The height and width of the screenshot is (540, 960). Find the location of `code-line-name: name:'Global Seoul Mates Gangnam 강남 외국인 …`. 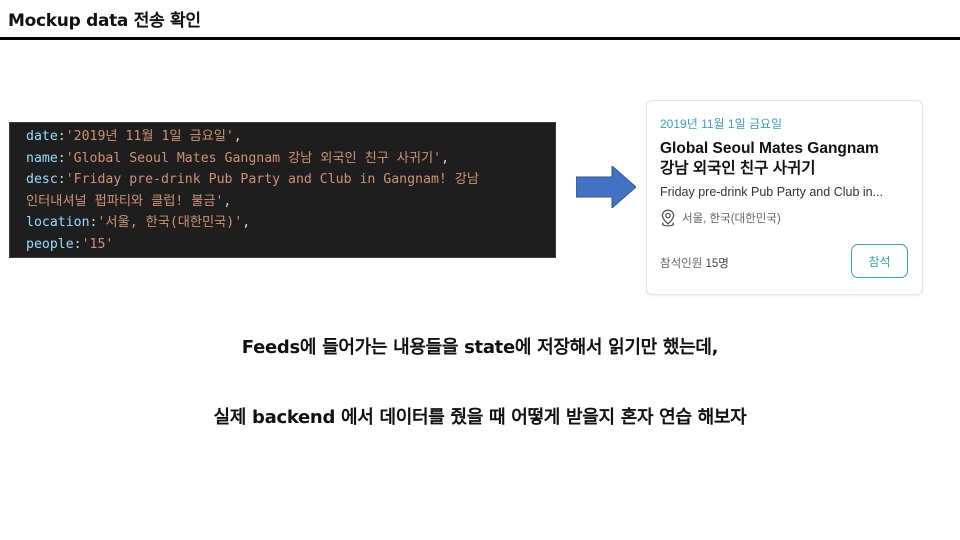

code-line-name: name:'Global Seoul Mates Gangnam 강남 외국인 … is located at coordinates (290, 159).